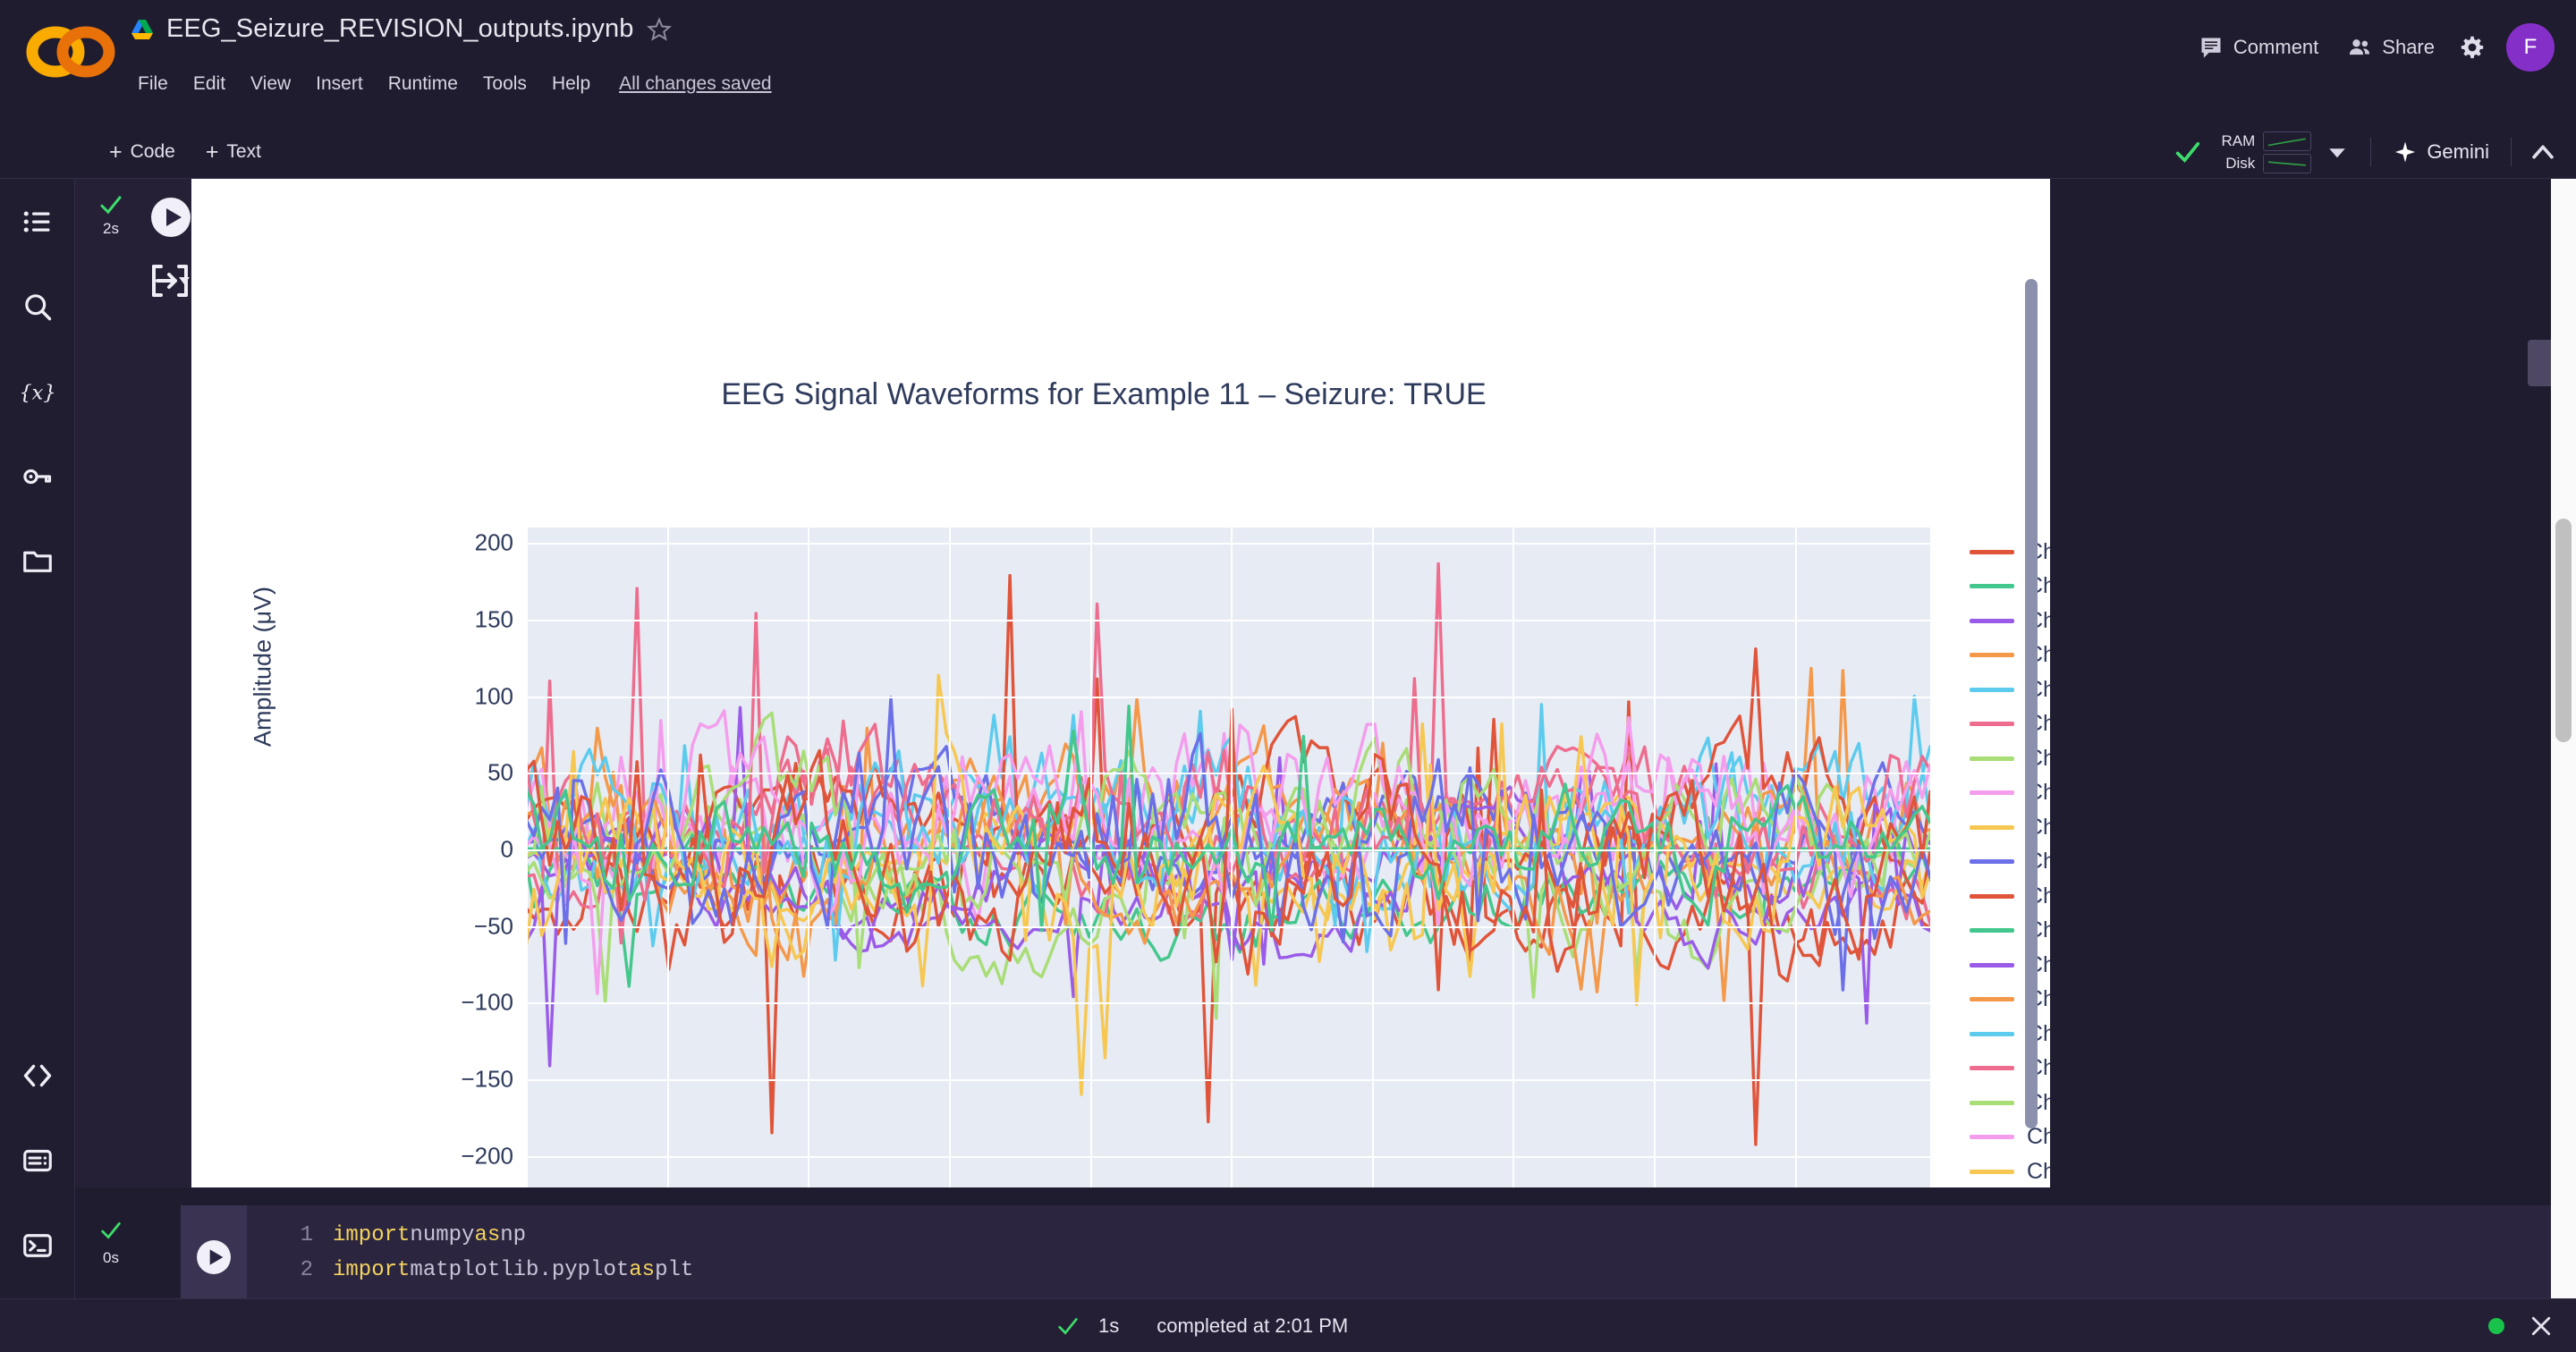 Image resolution: width=2576 pixels, height=1352 pixels. I want to click on settings-button, so click(2472, 47).